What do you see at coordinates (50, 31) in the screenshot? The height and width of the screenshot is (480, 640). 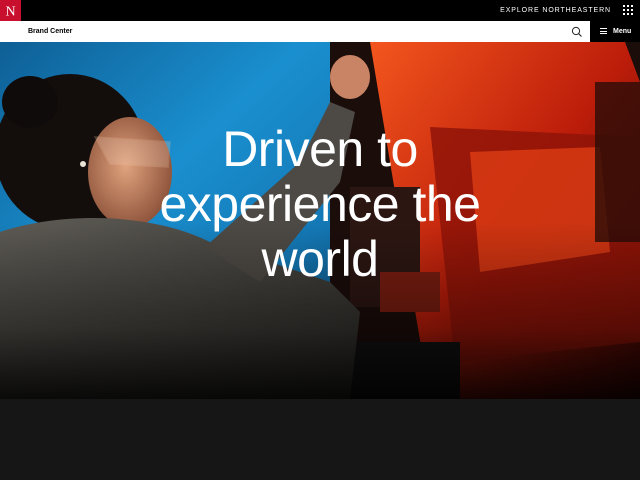 I see `brand-center-link: Brand Center` at bounding box center [50, 31].